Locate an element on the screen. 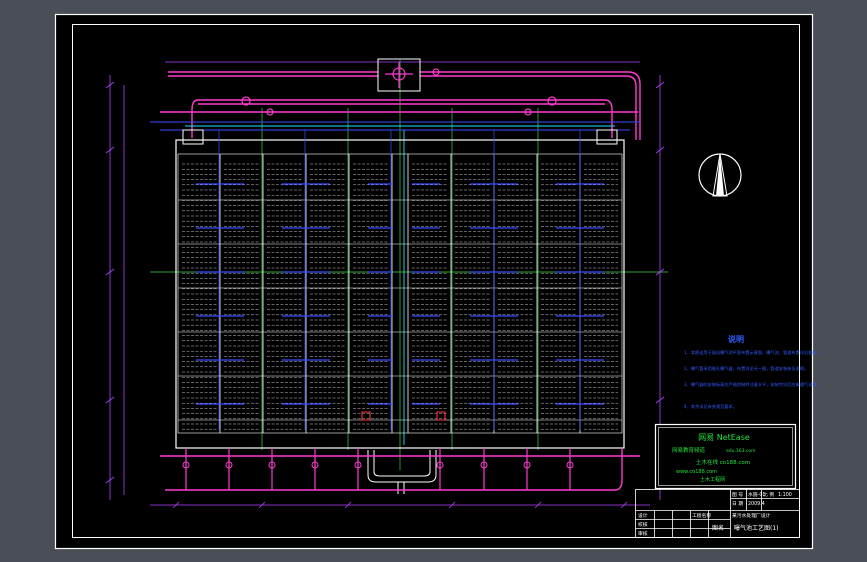 The width and height of the screenshot is (867, 562). note-item-1: 1、本图适用于鼓风曝气池平面布置示意图，曝气池、管道布置详见各图。 is located at coordinates (752, 352).